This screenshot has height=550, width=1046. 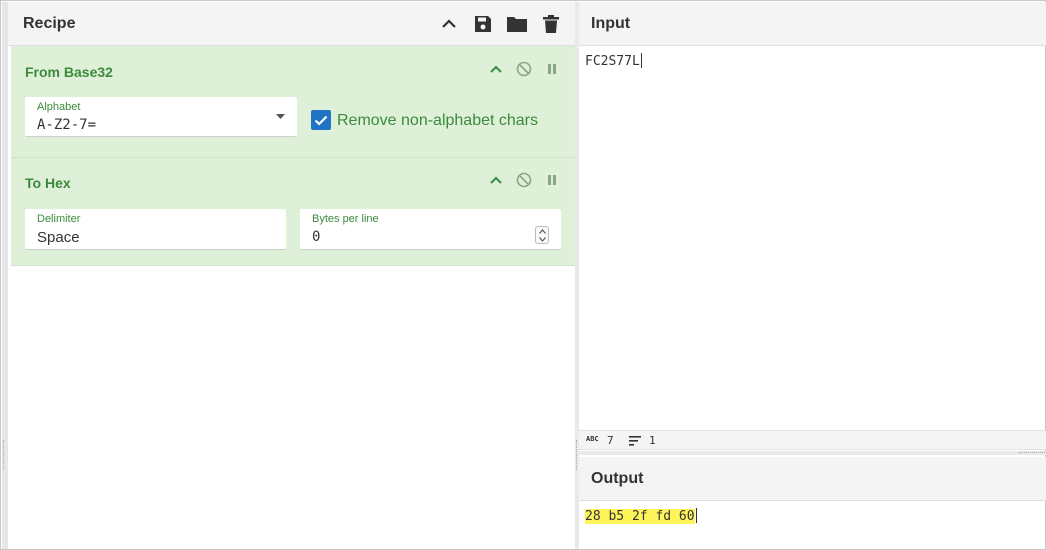 What do you see at coordinates (592, 439) in the screenshot?
I see `length-icon: ABC` at bounding box center [592, 439].